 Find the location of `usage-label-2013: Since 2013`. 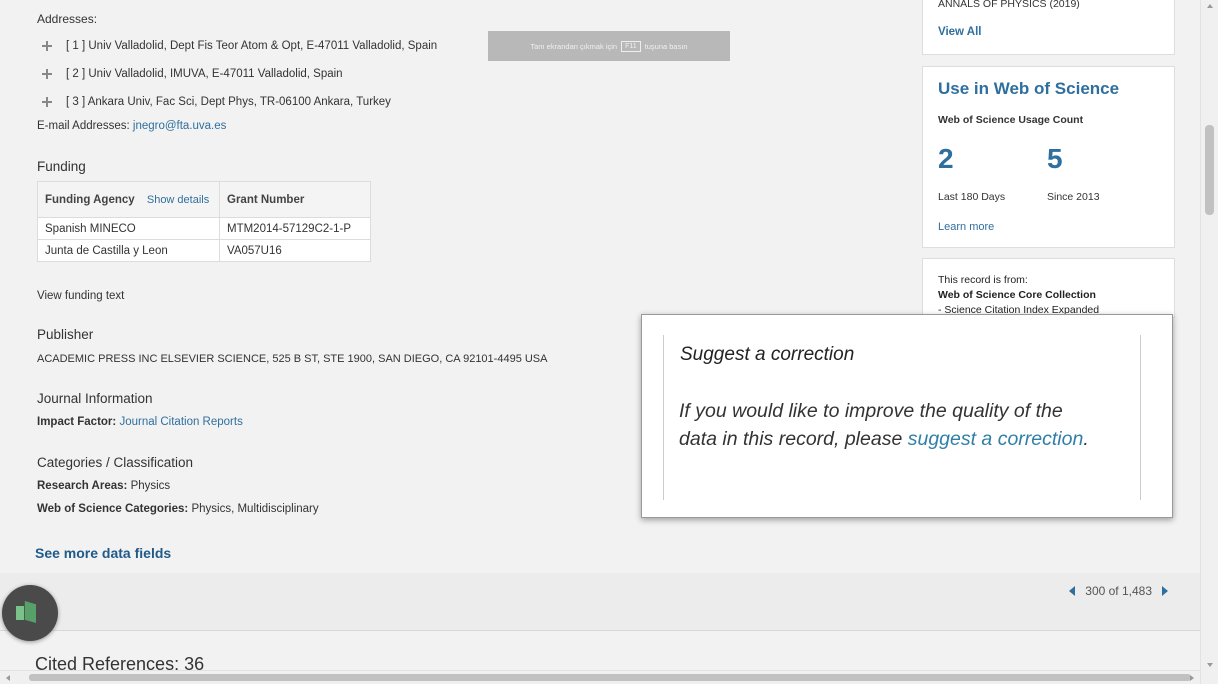

usage-label-2013: Since 2013 is located at coordinates (1073, 197).